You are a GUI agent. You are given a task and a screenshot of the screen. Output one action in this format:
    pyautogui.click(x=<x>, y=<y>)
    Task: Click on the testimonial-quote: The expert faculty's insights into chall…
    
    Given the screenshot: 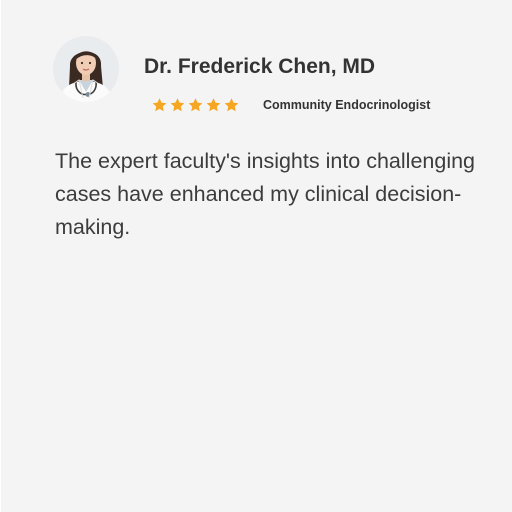 What is the action you would take?
    pyautogui.click(x=265, y=194)
    